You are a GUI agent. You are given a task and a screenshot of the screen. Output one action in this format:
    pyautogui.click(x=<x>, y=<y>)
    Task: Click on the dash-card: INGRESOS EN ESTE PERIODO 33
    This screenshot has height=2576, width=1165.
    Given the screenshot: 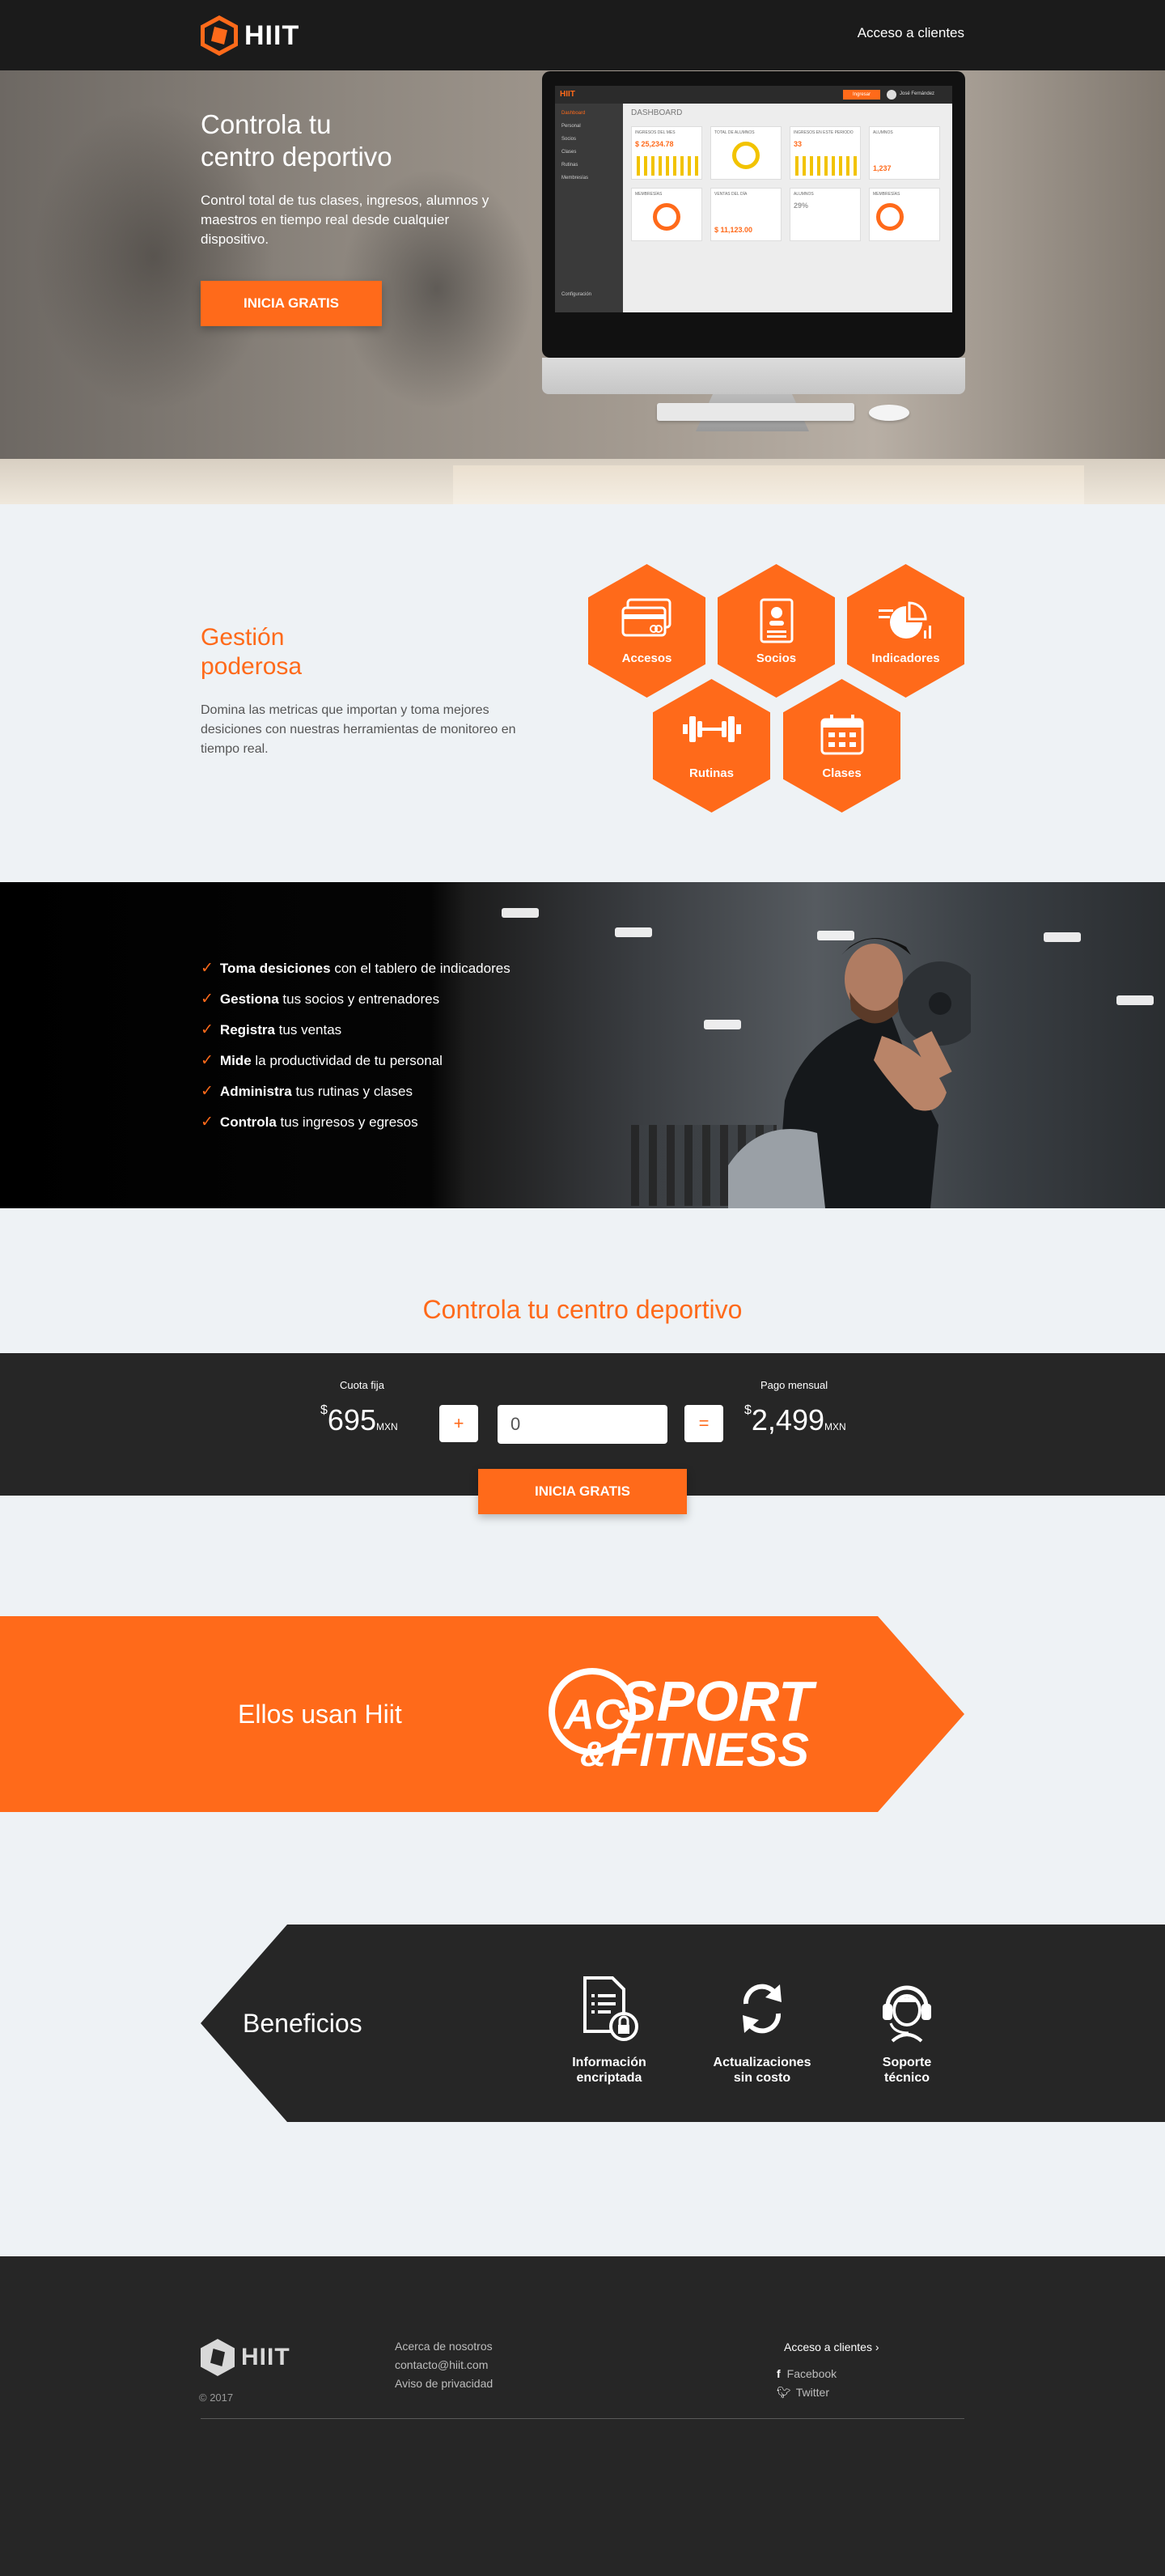 What is the action you would take?
    pyautogui.click(x=825, y=153)
    